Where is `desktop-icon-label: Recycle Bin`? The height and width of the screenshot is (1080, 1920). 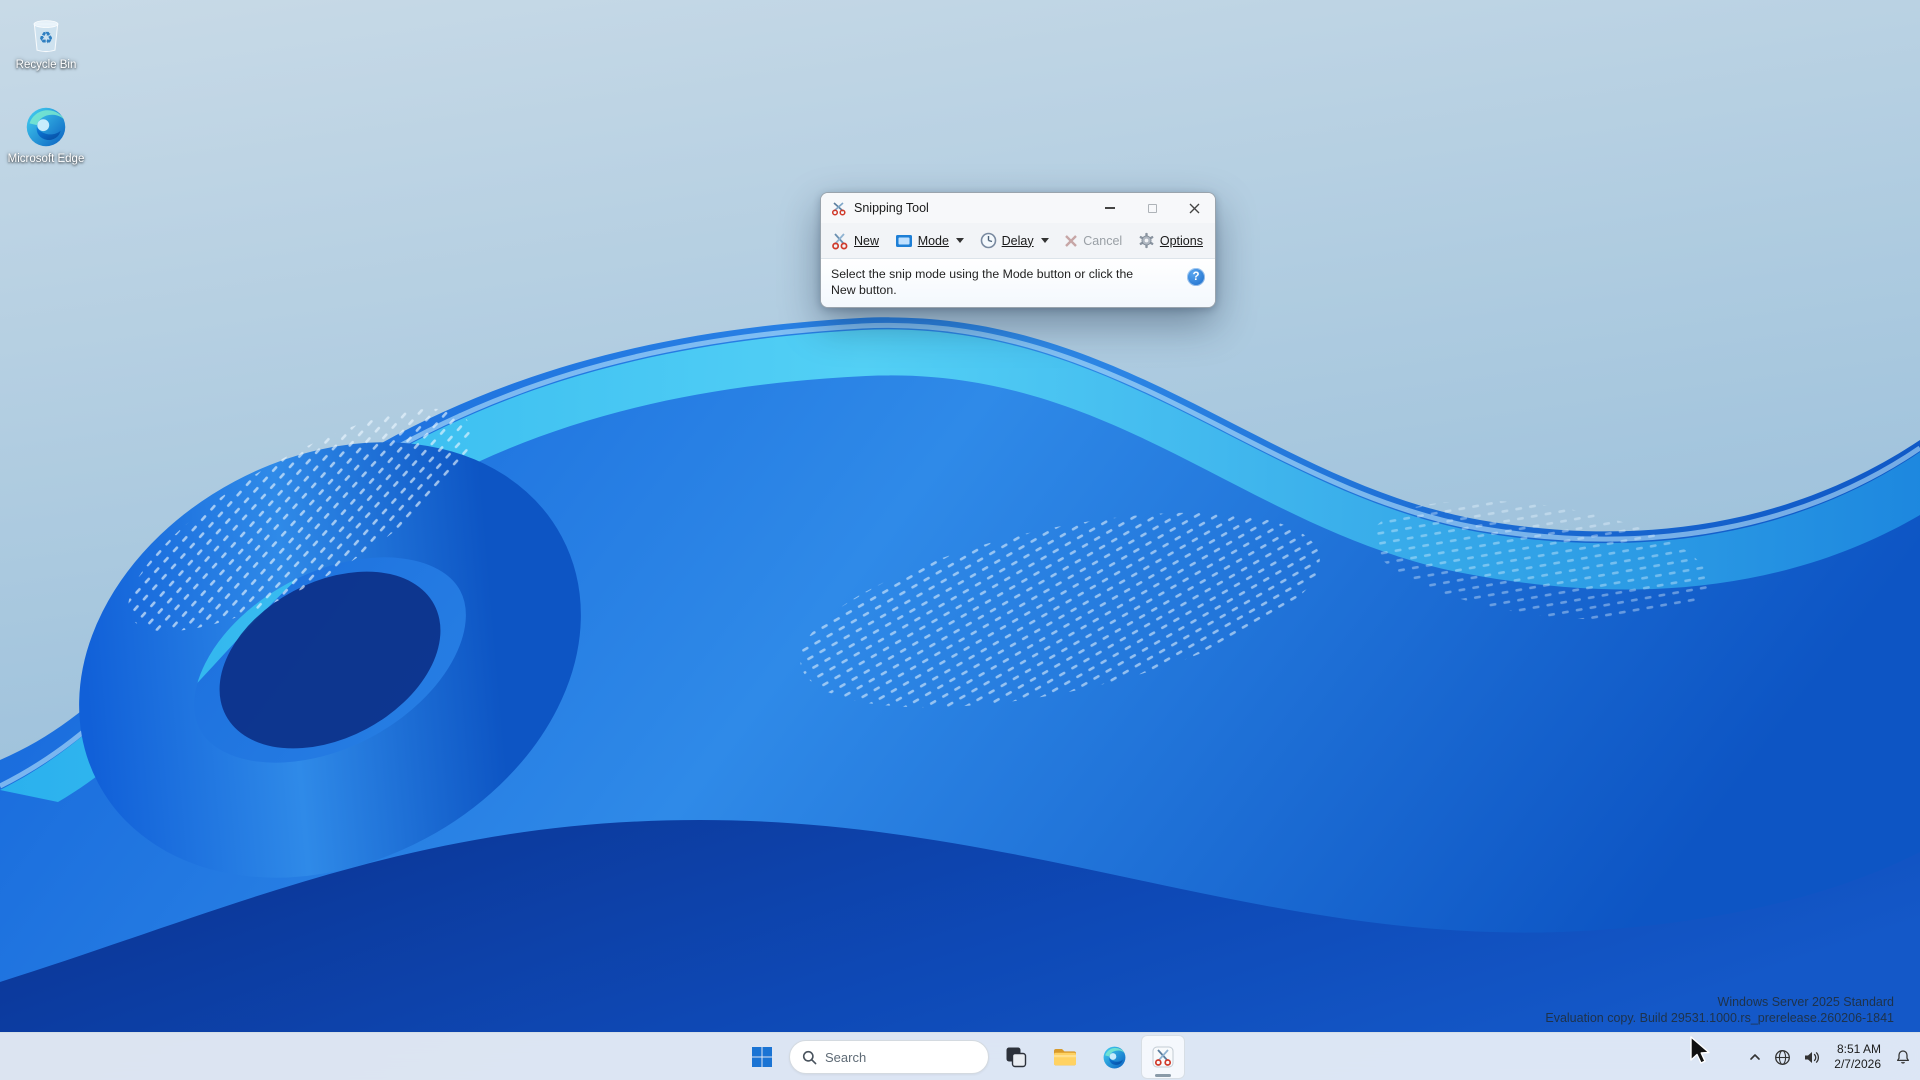 desktop-icon-label: Recycle Bin is located at coordinates (46, 65).